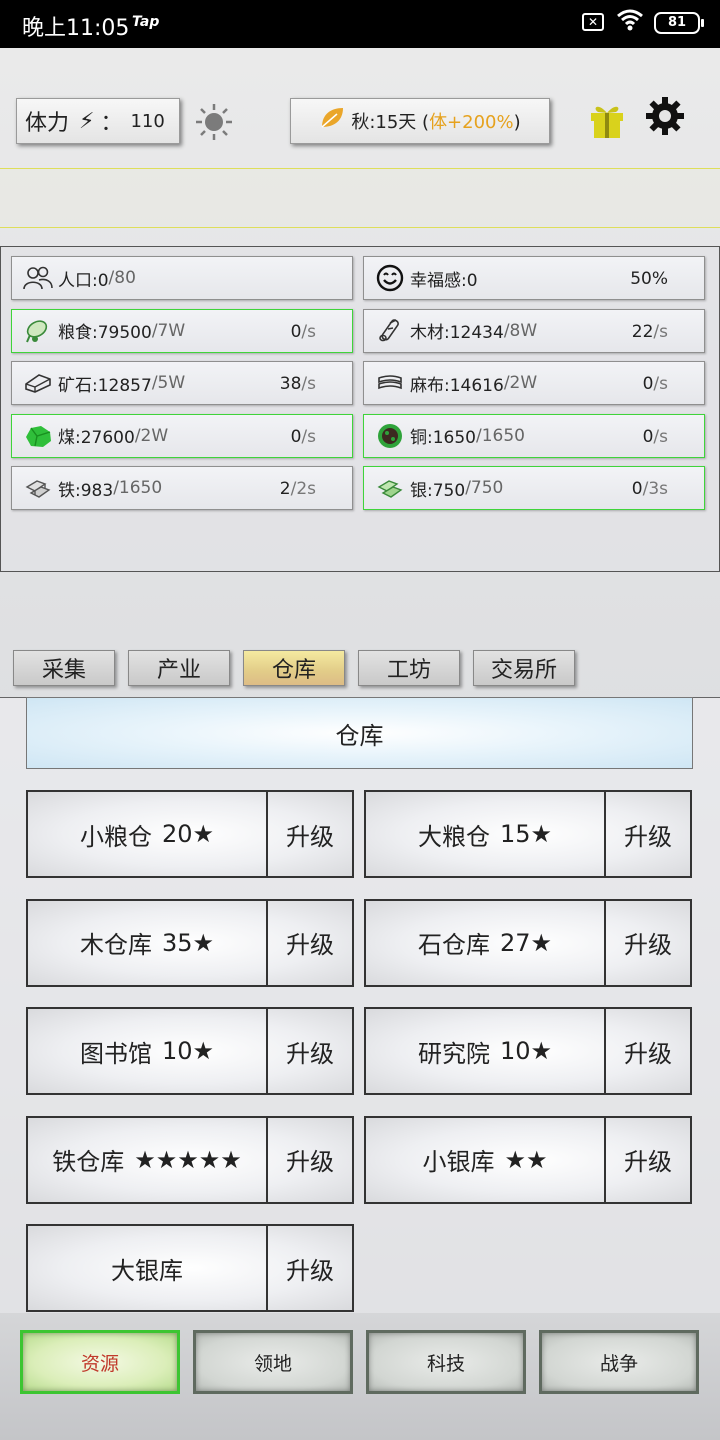 This screenshot has height=1440, width=720. I want to click on building-level: ★★★★★, so click(188, 1159).